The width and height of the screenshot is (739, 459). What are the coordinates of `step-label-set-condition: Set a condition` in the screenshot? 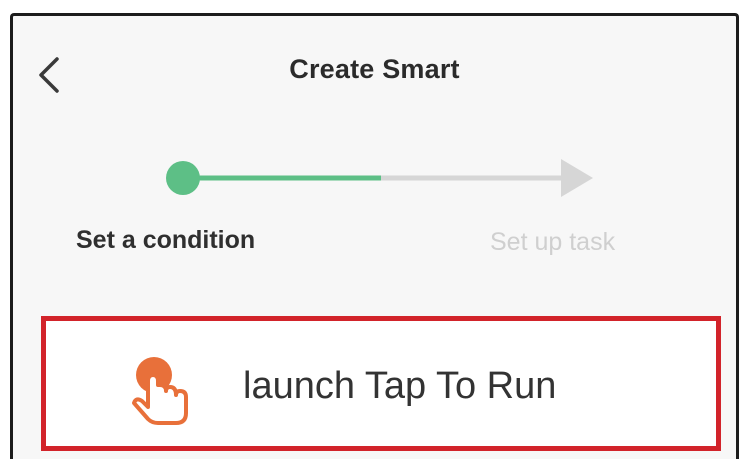 It's located at (166, 240).